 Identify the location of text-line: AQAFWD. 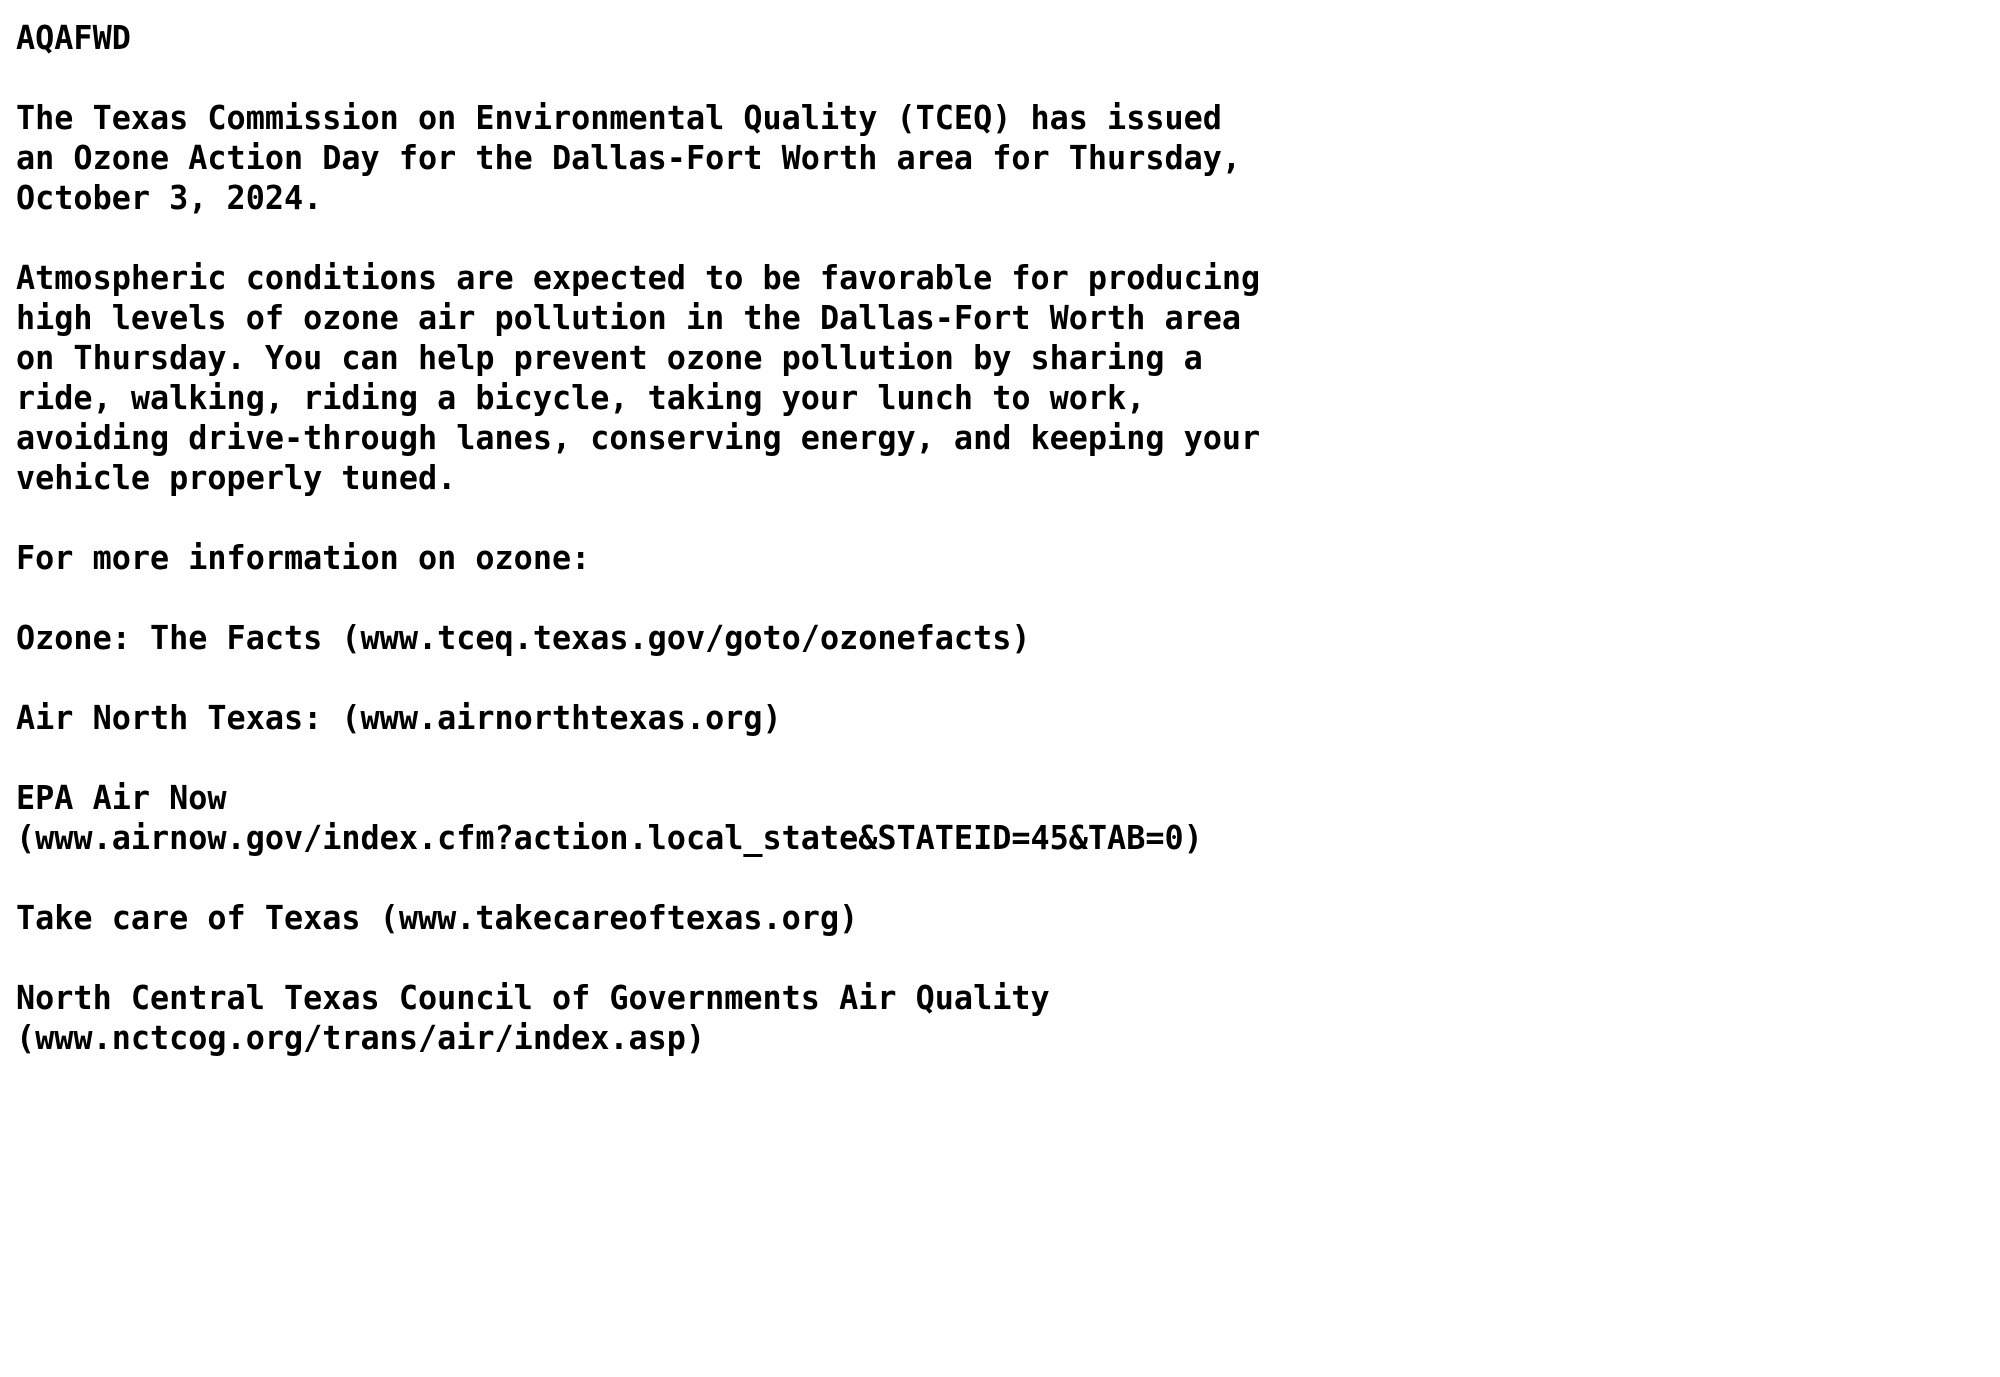
(73, 37).